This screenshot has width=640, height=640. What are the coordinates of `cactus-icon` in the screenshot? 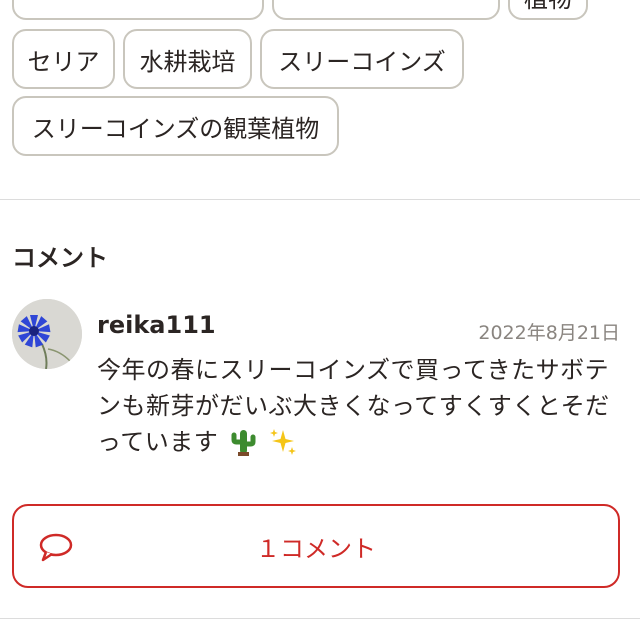 It's located at (243, 446).